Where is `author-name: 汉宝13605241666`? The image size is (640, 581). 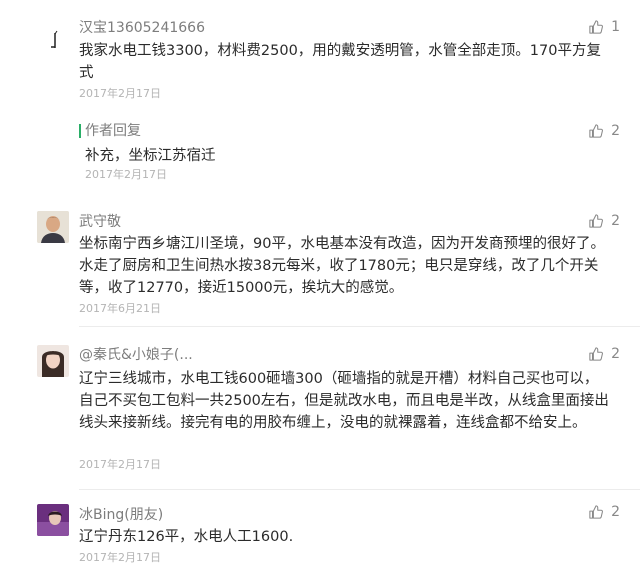 author-name: 汉宝13605241666 is located at coordinates (142, 28).